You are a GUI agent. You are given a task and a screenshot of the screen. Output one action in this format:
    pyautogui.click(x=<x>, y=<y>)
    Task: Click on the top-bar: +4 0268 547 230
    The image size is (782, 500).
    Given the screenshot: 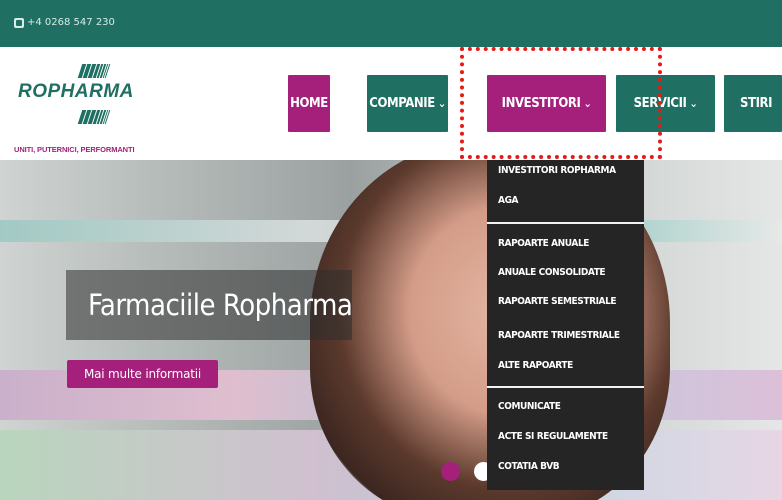 What is the action you would take?
    pyautogui.click(x=391, y=23)
    